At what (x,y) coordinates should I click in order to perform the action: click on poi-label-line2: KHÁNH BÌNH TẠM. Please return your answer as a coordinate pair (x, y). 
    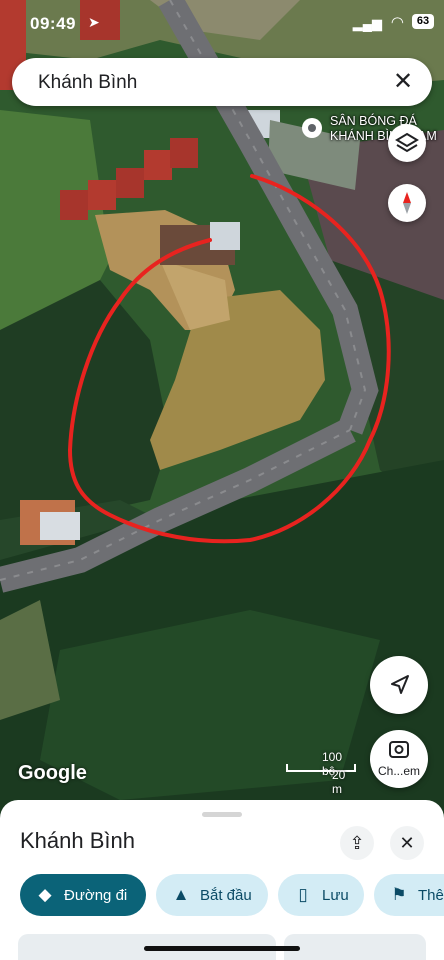
    Looking at the image, I should click on (383, 136).